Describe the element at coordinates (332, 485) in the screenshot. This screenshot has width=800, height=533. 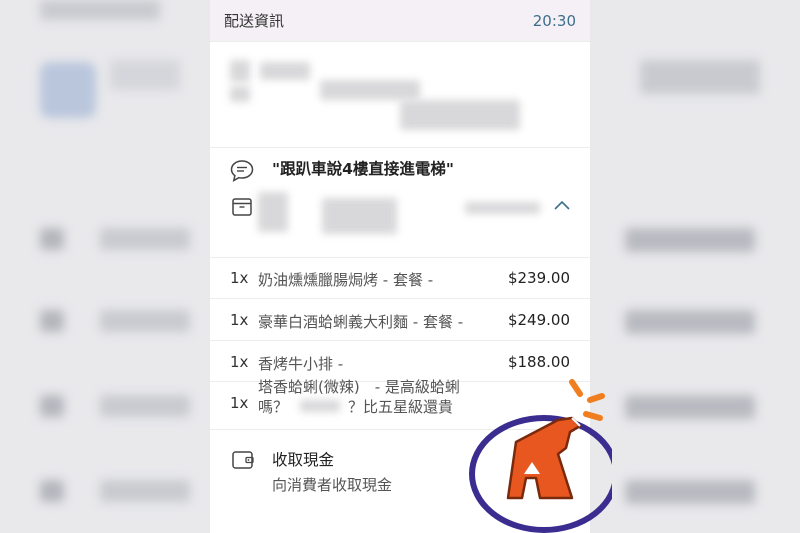
I see `payment-subtitle: 向消費者收取現金` at that location.